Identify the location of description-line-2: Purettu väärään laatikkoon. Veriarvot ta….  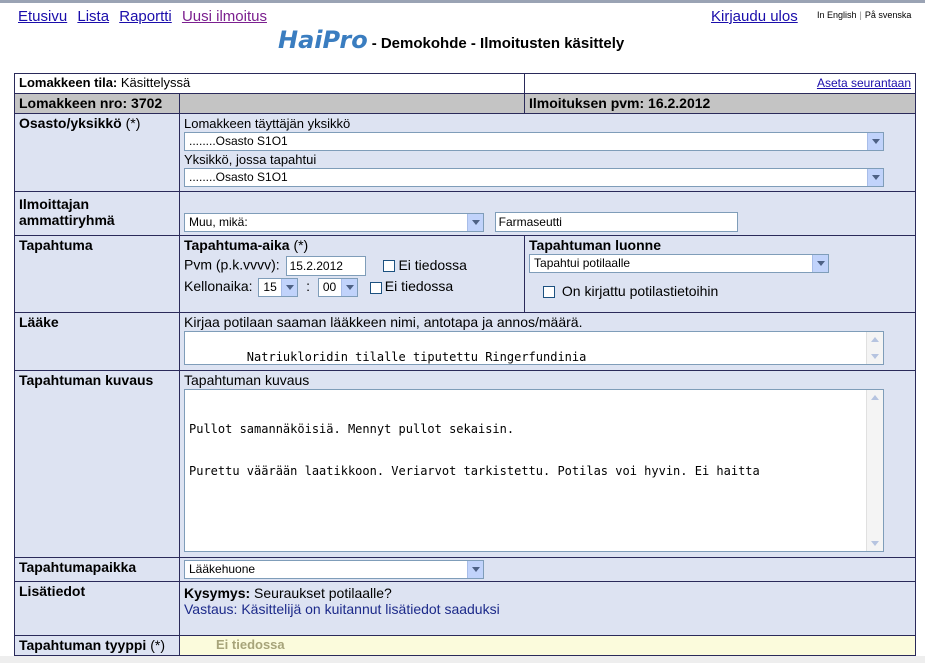
(474, 471).